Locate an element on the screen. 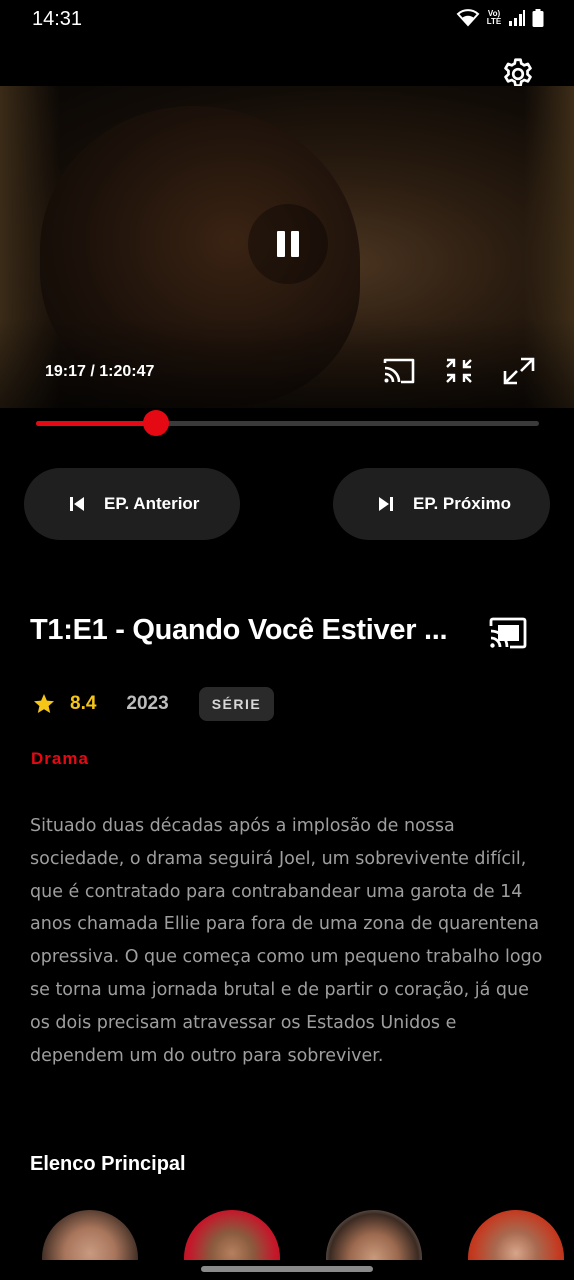  progress-thumb is located at coordinates (155, 423).